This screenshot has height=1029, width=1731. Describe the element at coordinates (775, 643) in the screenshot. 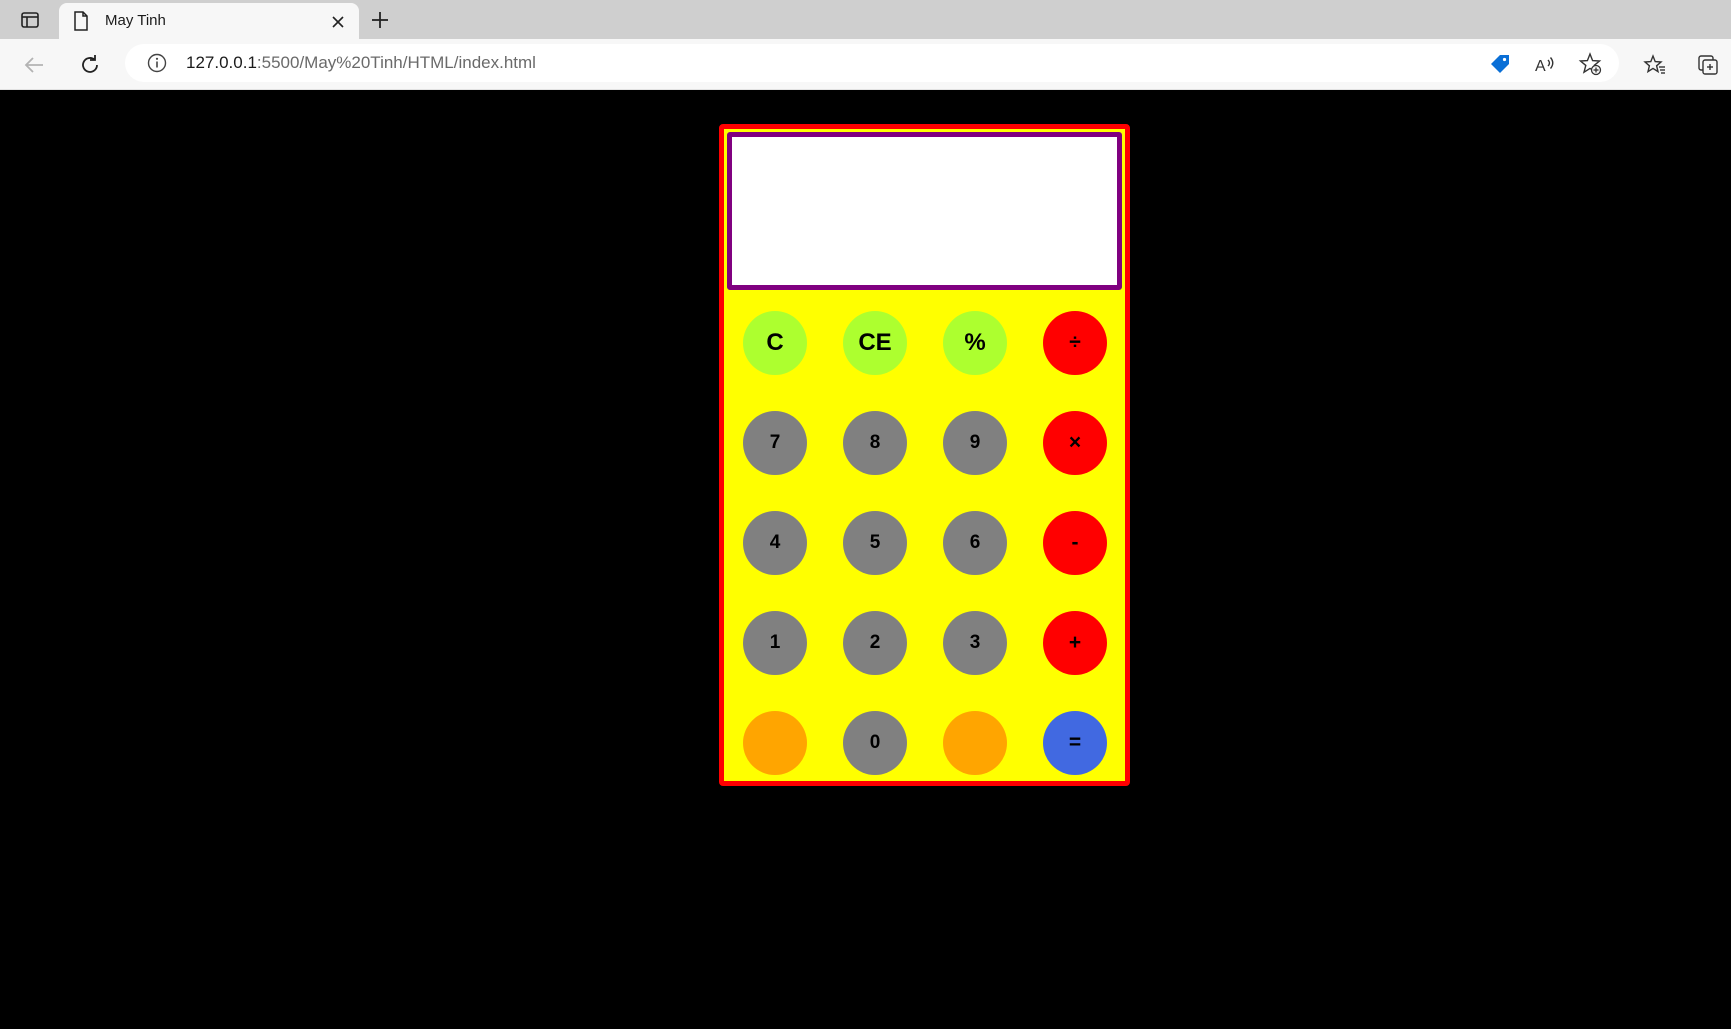

I see `digit-1-button: 1` at that location.